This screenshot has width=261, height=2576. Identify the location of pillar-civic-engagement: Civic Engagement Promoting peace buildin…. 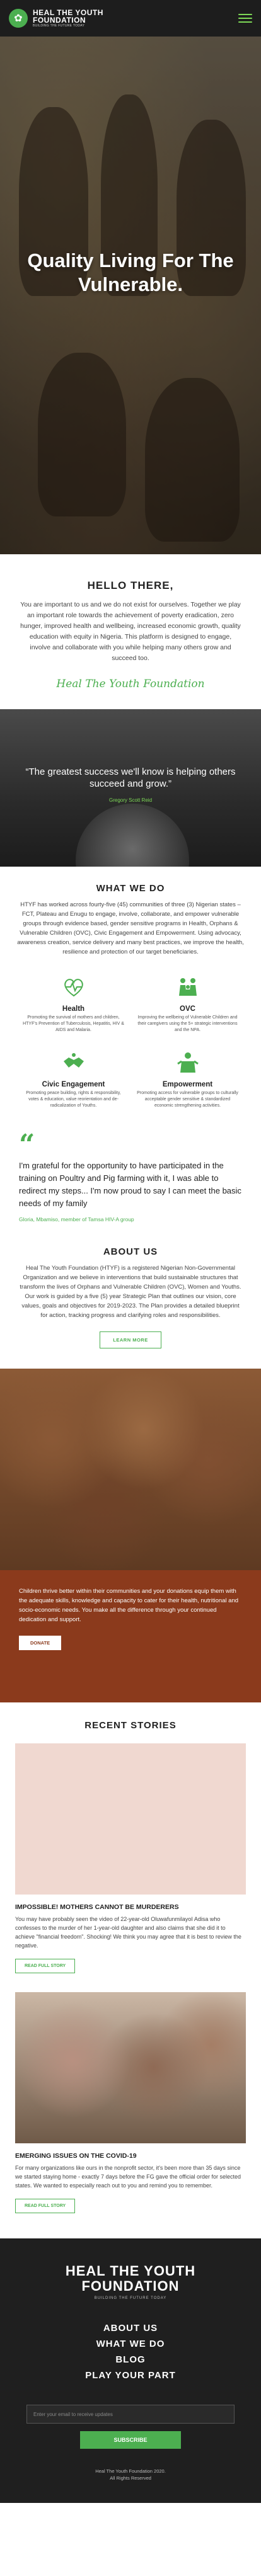
(73, 1079).